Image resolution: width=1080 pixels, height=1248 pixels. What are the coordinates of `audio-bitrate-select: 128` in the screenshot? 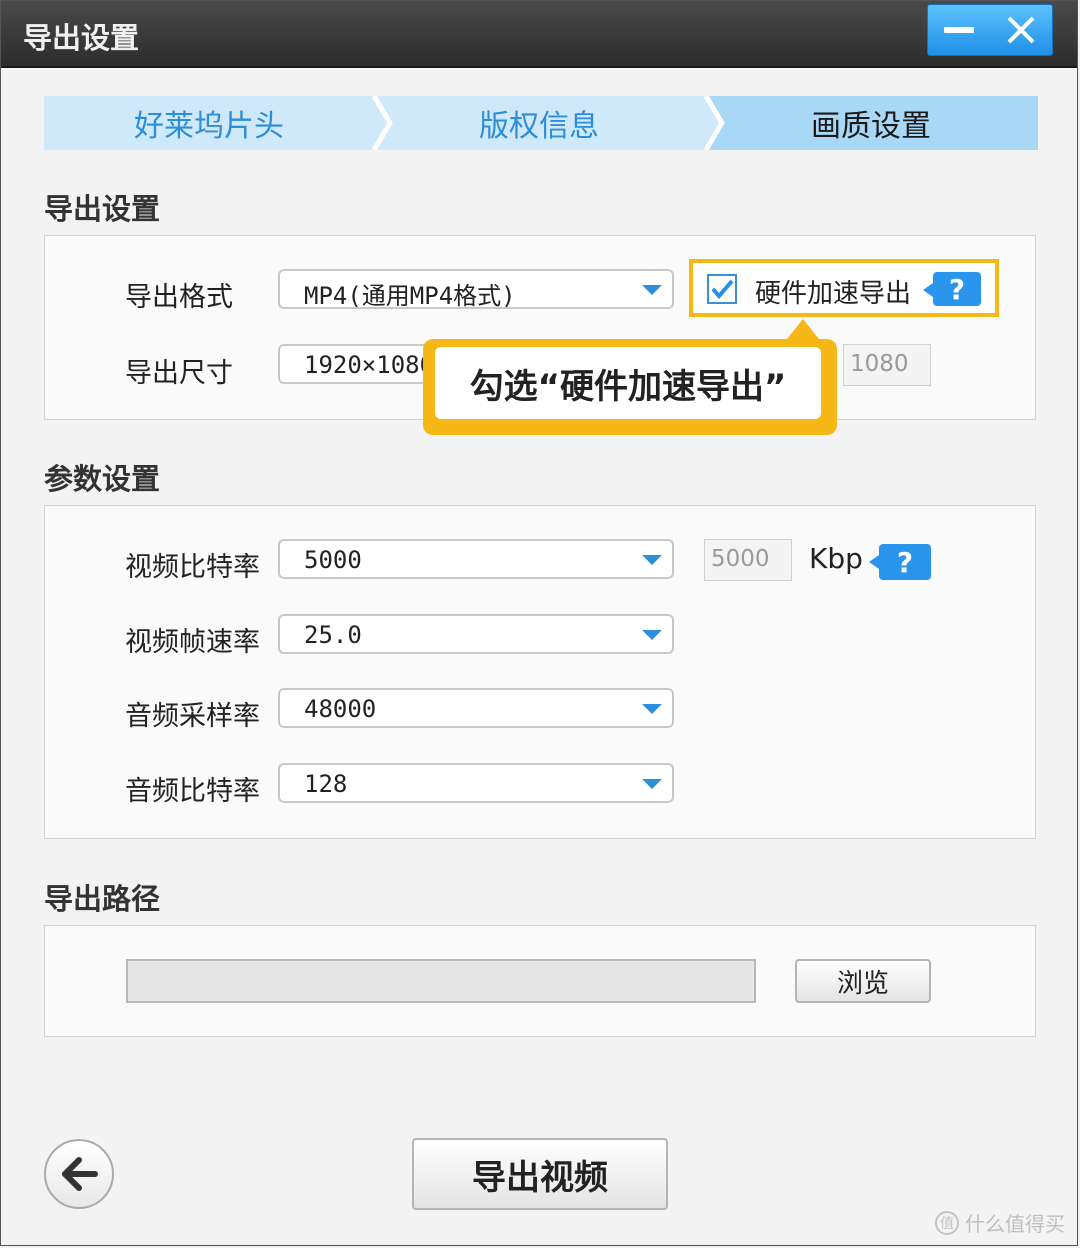 It's located at (476, 783).